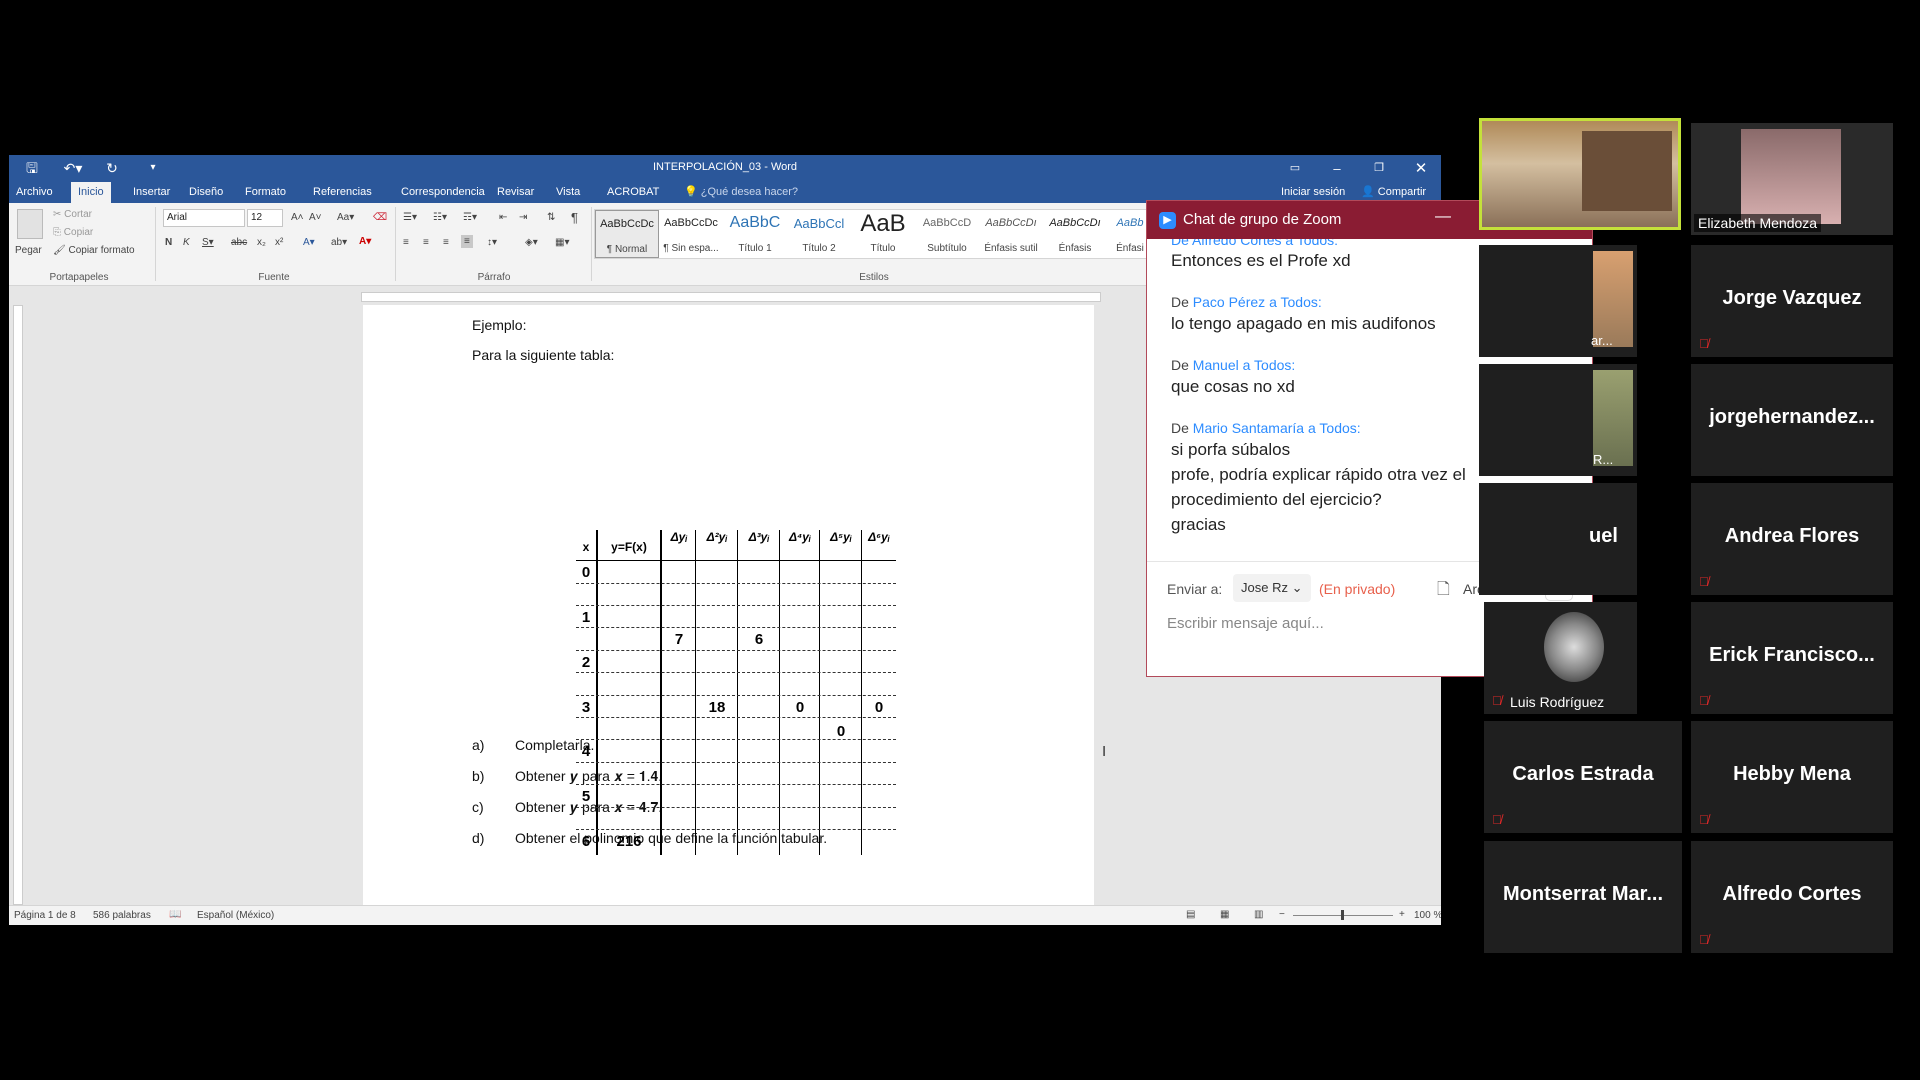 This screenshot has height=1080, width=1920. Describe the element at coordinates (342, 192) in the screenshot. I see `tab-referencias: Referencias` at that location.